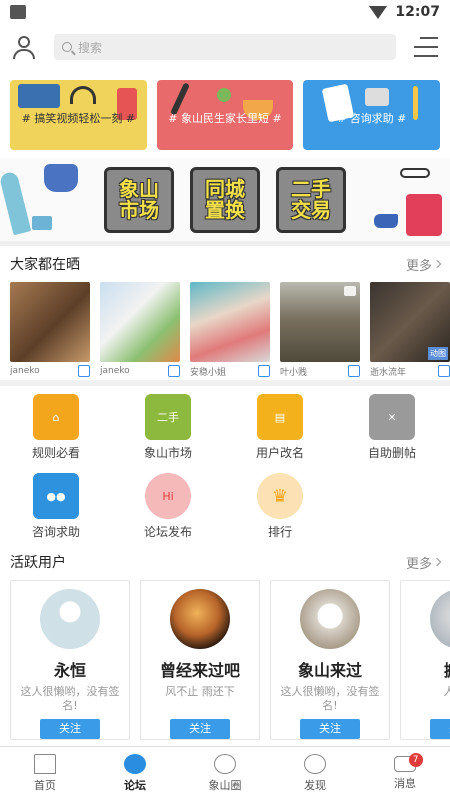  What do you see at coordinates (78, 118) in the screenshot?
I see `banner-label: # 搞笑视频轻松一刻 #` at bounding box center [78, 118].